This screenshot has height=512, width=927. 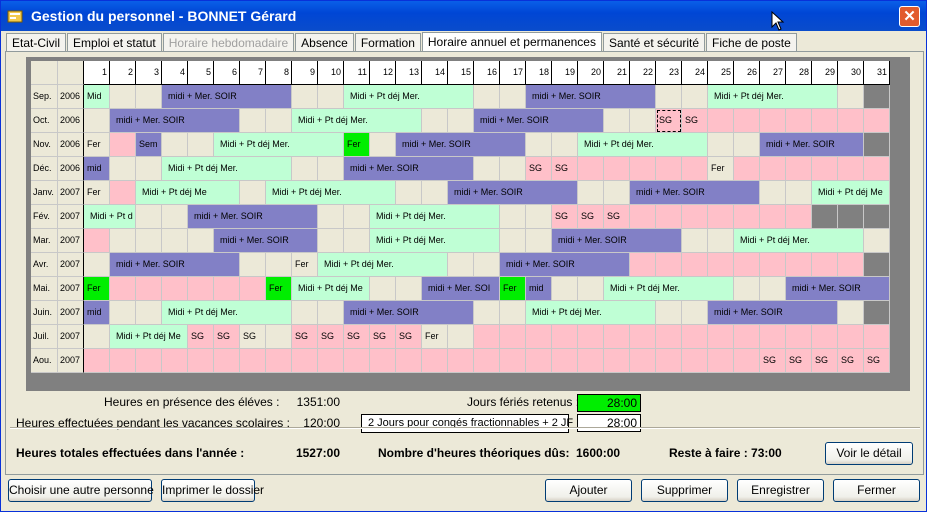 I want to click on conges-field: 28:00, so click(x=609, y=423).